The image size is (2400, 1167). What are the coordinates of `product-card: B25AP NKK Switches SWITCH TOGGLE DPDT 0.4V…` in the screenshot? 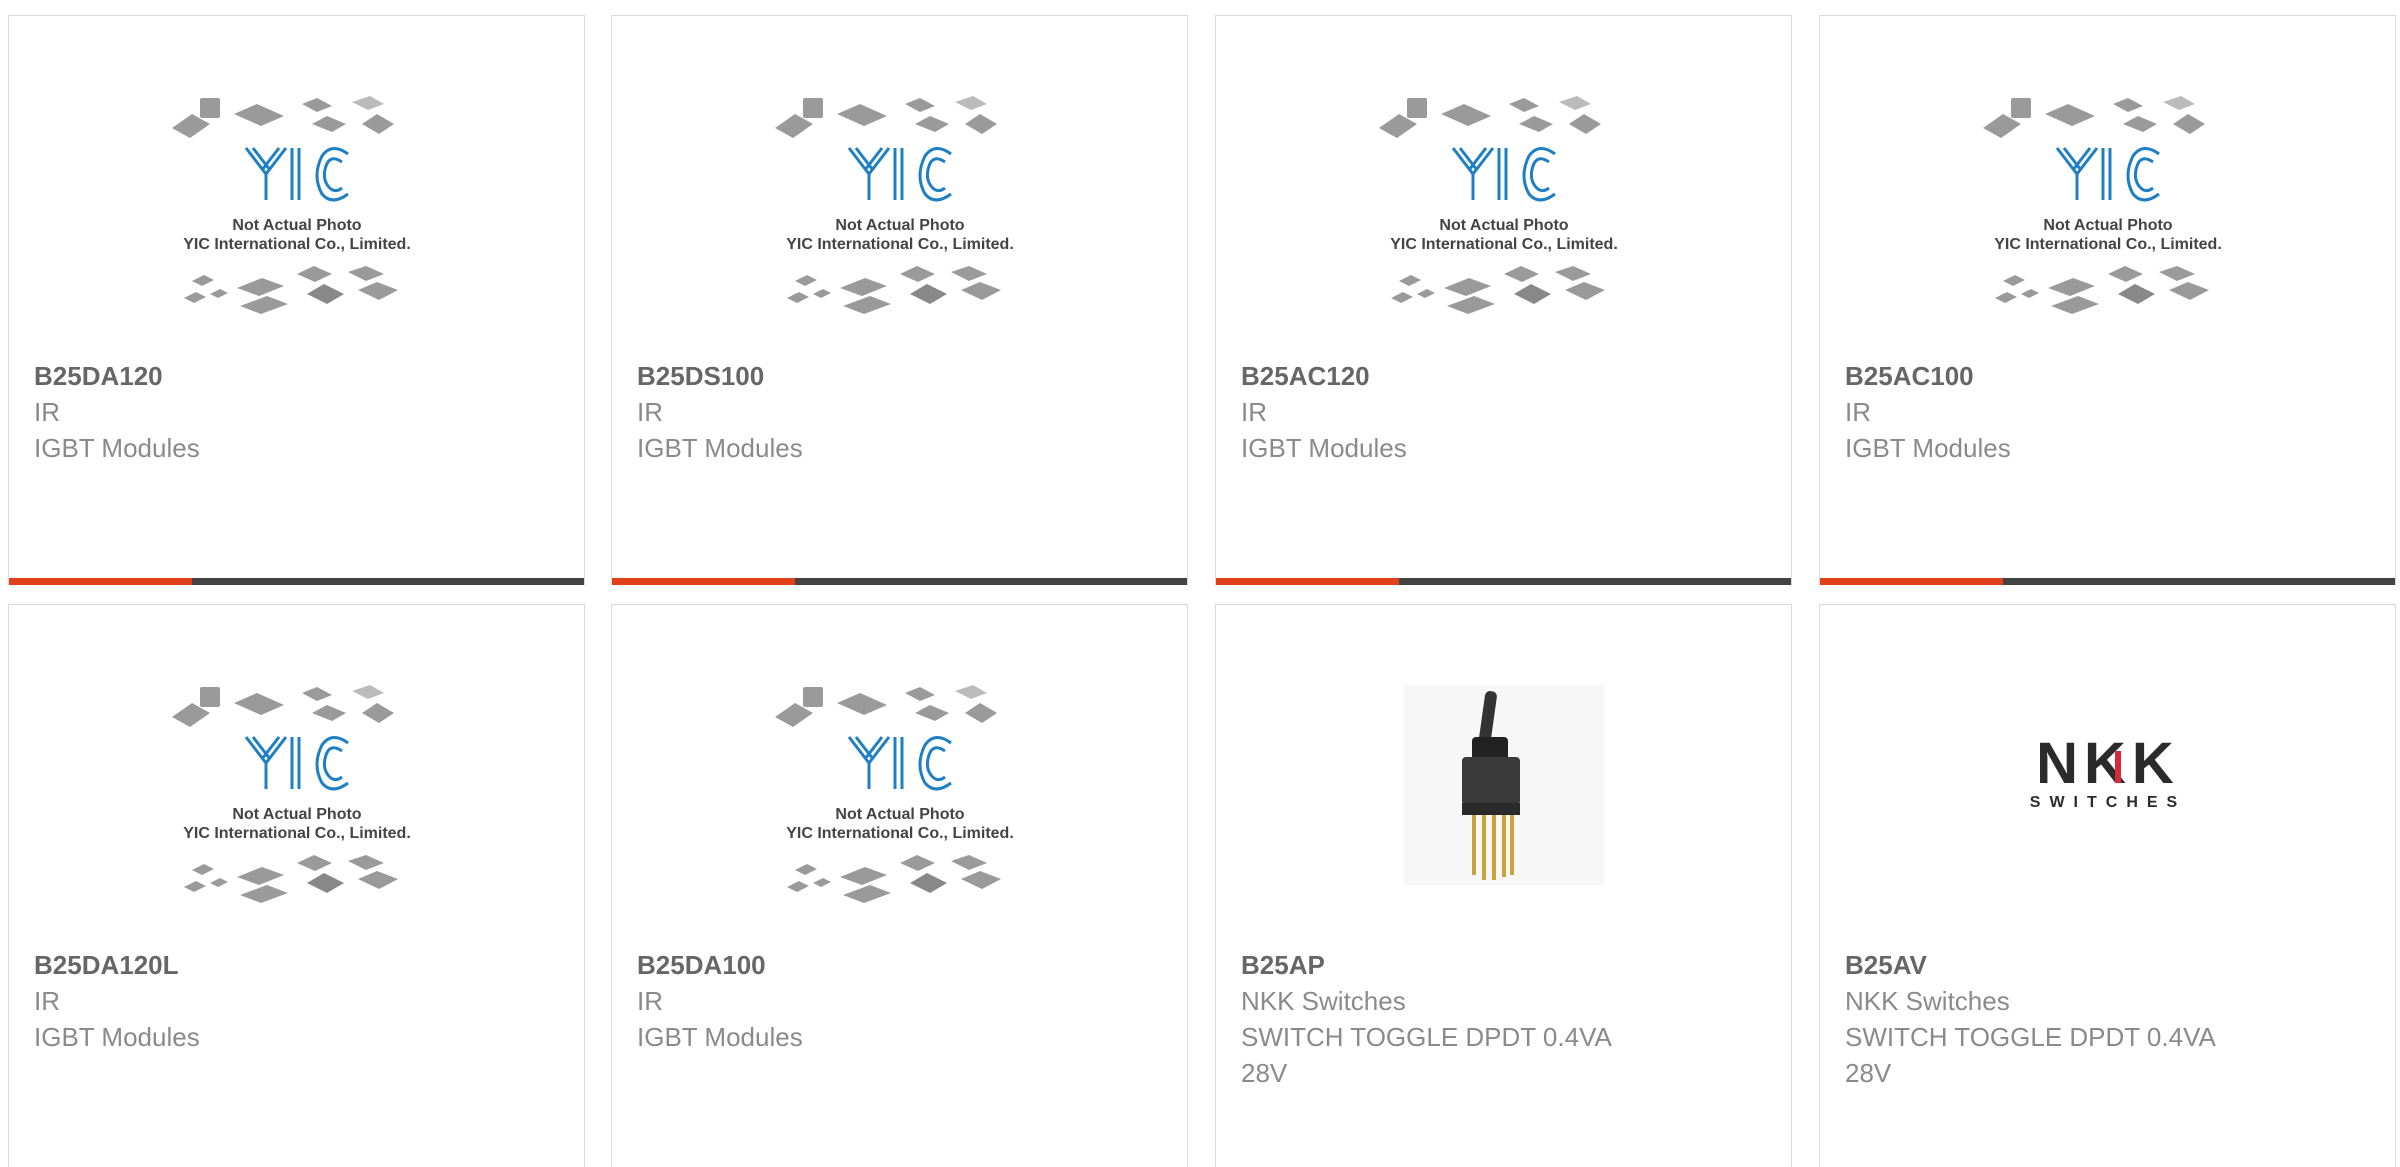 It's located at (1503, 885).